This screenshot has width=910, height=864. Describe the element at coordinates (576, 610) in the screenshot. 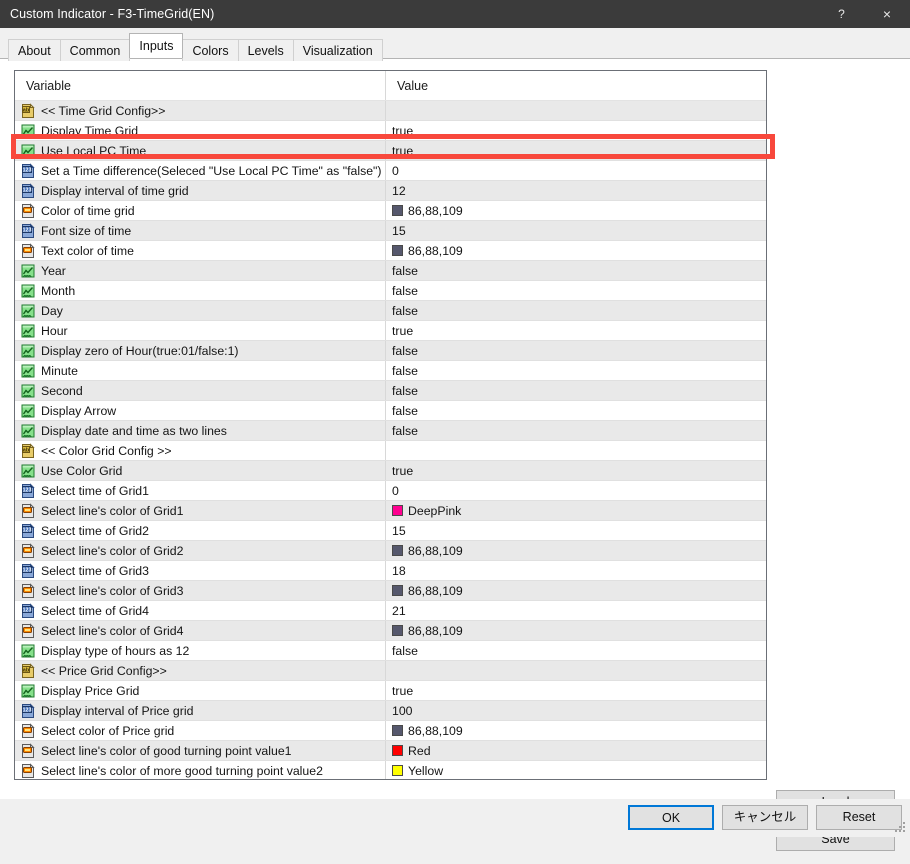

I see `value-cell: 21` at that location.